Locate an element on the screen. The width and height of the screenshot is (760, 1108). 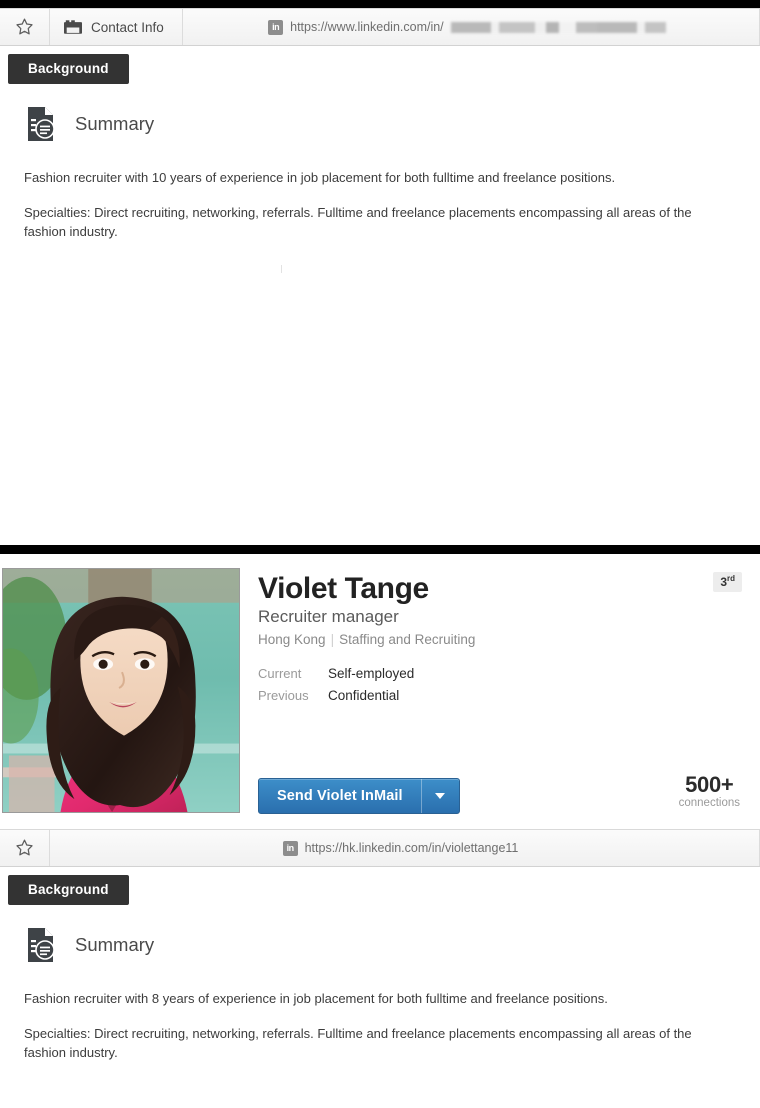
connections-label: connections is located at coordinates (709, 803).